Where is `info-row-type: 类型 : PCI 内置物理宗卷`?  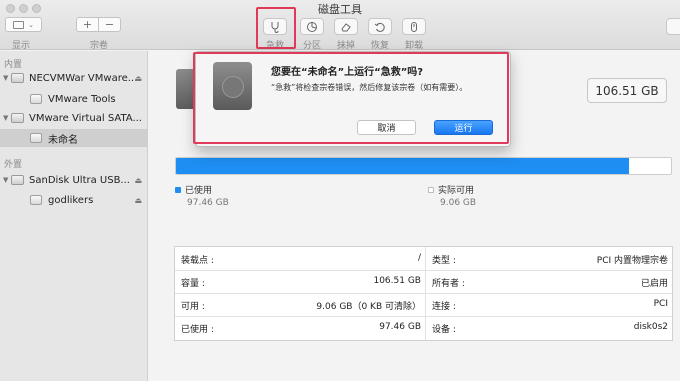 info-row-type: 类型 : PCI 内置物理宗卷 is located at coordinates (549, 258).